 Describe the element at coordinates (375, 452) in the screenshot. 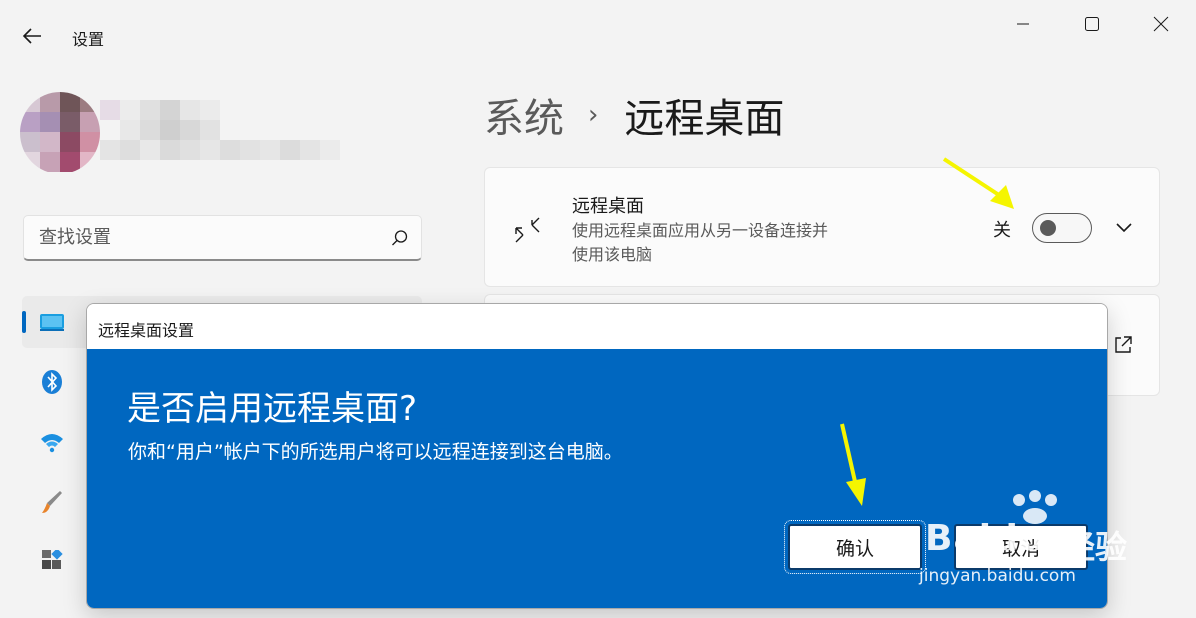

I see `dialog-message: 你和“用户”帐户下的所选用户将可以远程连接到这台电脑。` at that location.